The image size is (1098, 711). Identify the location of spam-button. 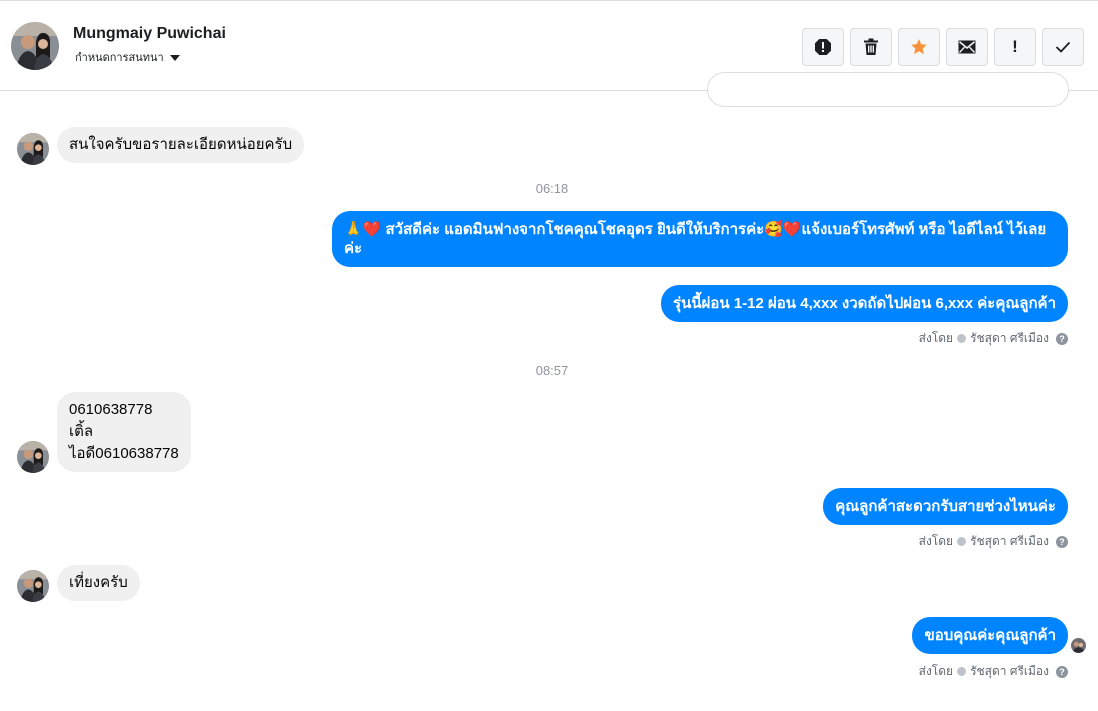
(823, 47).